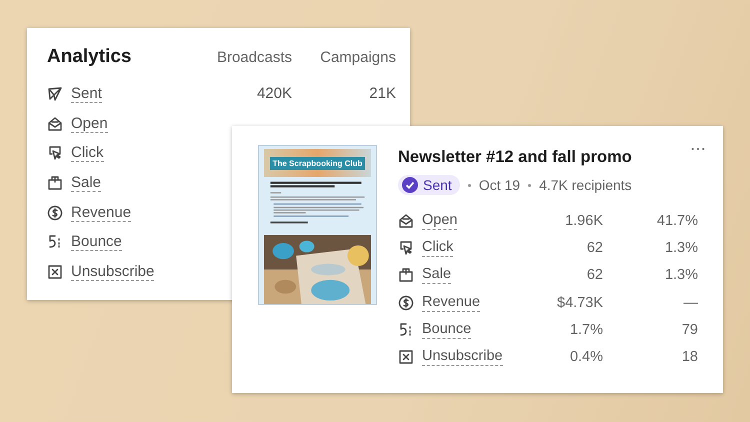  Describe the element at coordinates (382, 93) in the screenshot. I see `metric-value: 21K` at that location.